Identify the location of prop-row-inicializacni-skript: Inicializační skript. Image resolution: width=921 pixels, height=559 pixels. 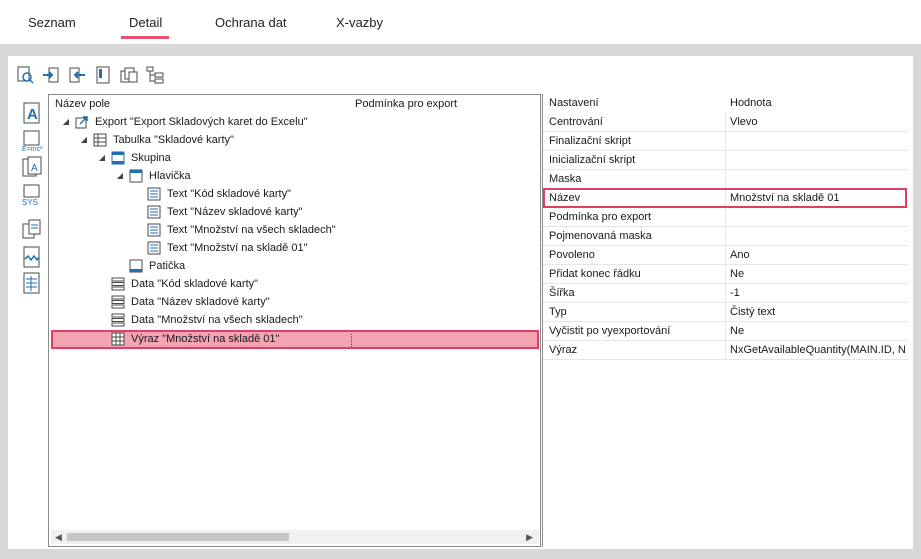
(725, 160).